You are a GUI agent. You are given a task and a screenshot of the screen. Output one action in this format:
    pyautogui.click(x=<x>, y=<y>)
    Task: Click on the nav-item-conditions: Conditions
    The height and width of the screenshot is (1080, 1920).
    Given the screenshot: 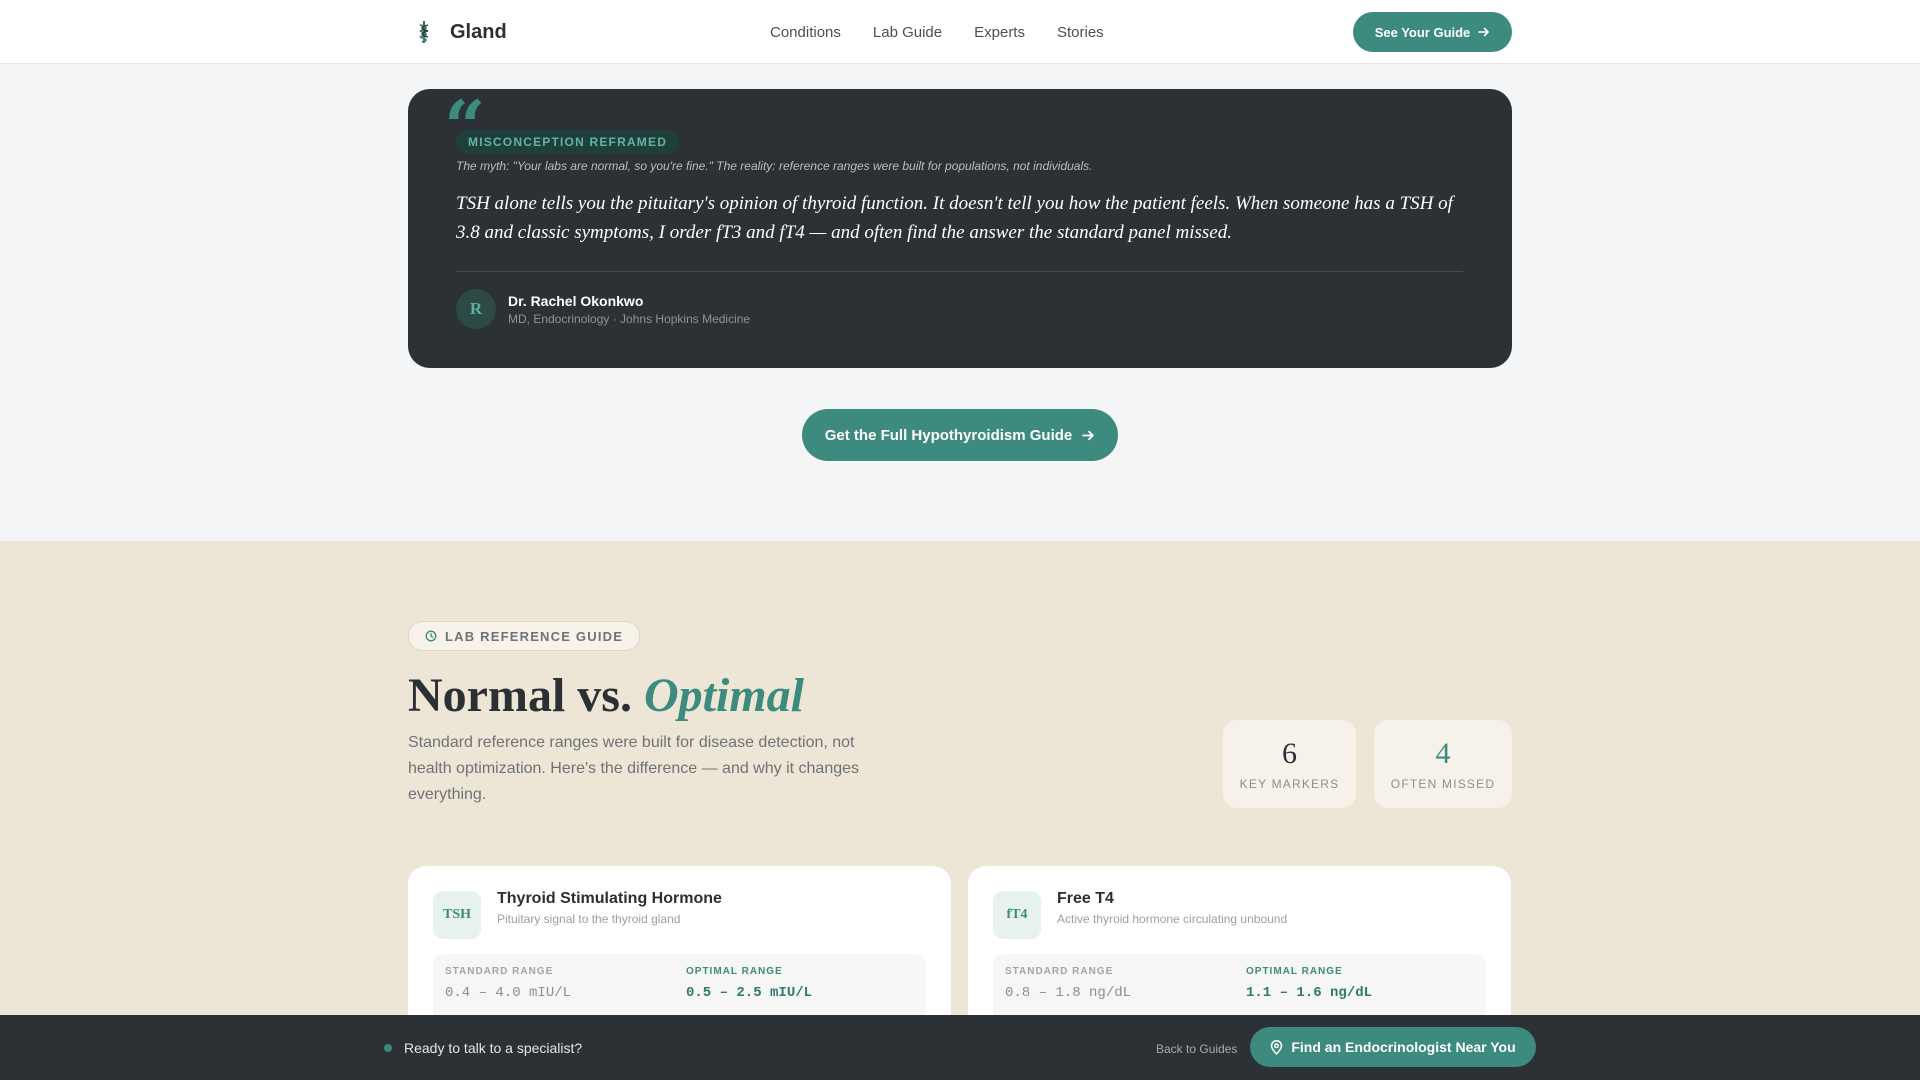 What is the action you would take?
    pyautogui.click(x=805, y=32)
    